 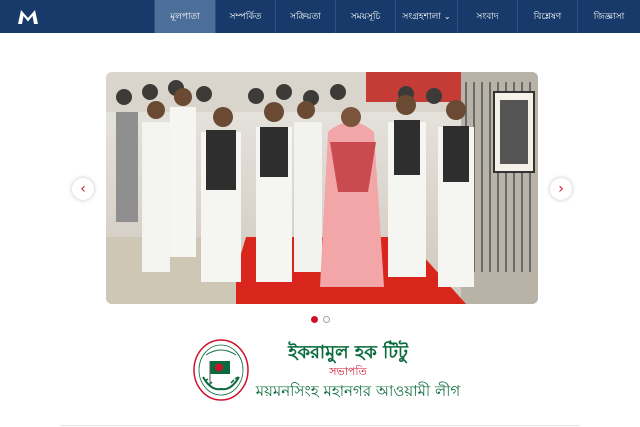 I want to click on slider-pagination, so click(x=320, y=319).